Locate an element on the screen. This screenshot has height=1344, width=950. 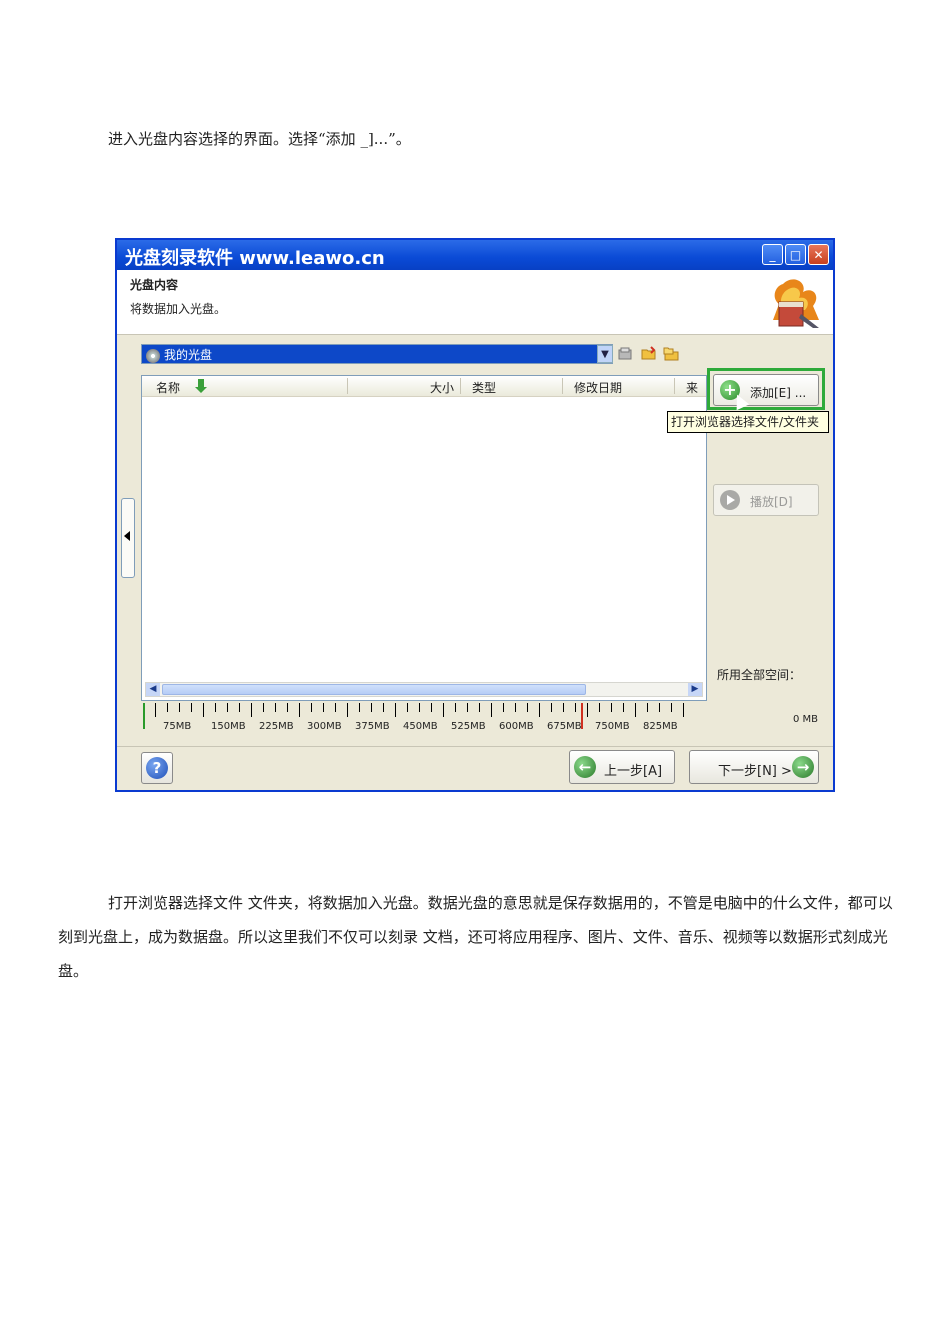
chevron-down-icon: ▼ is located at coordinates (605, 354).